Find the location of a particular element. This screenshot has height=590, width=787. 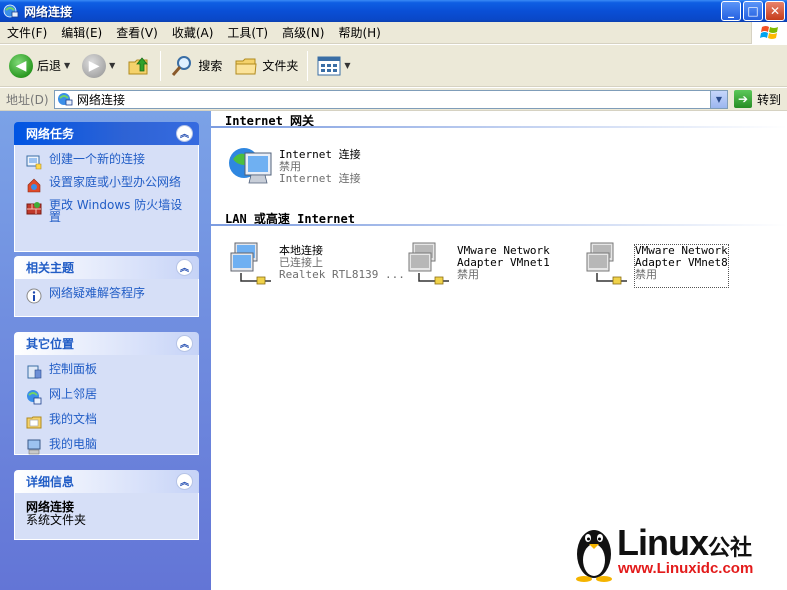

lan-connection-icon is located at coordinates (250, 263).